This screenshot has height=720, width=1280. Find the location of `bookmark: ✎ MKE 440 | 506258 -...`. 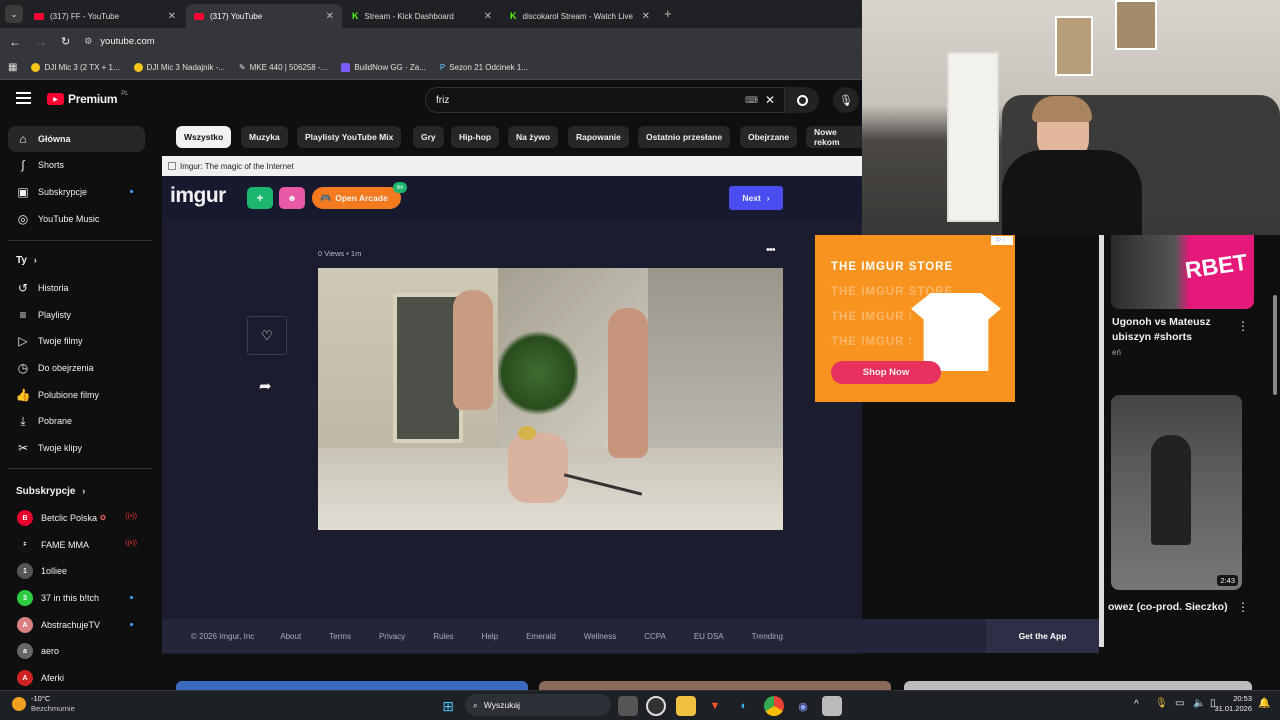

bookmark: ✎ MKE 440 | 506258 -... is located at coordinates (283, 67).